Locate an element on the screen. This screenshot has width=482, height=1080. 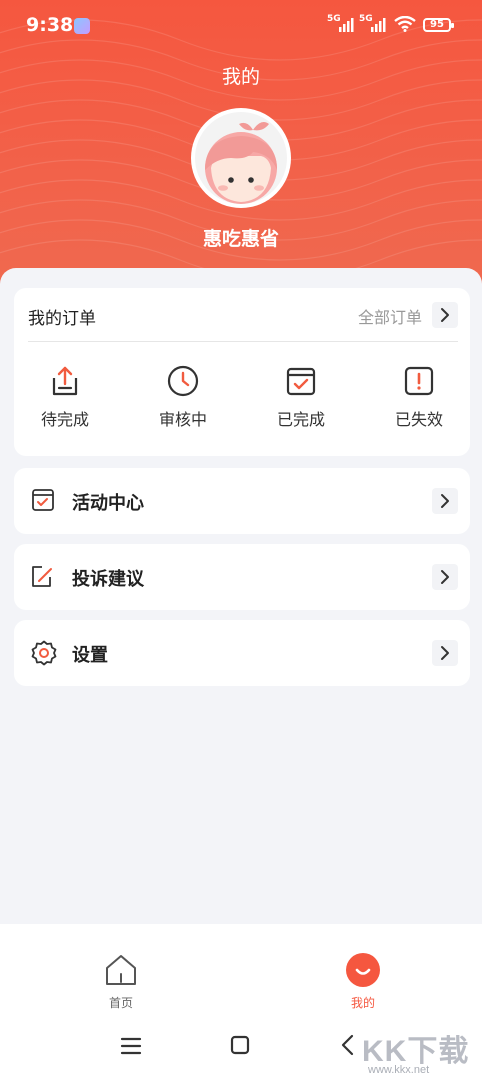
tab-mine-label: 我的 is located at coordinates (362, 1003).